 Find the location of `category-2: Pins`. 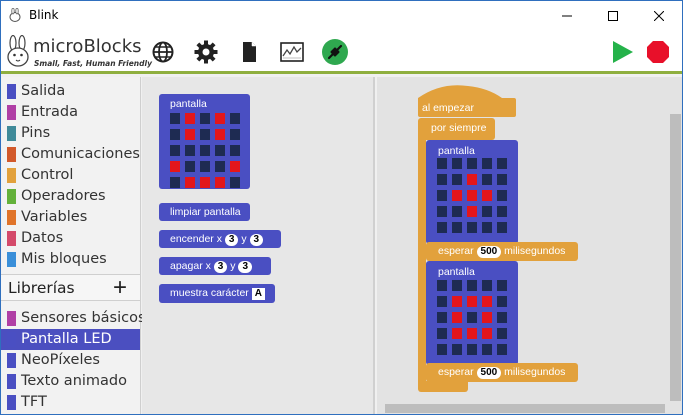

category-2: Pins is located at coordinates (70, 133).